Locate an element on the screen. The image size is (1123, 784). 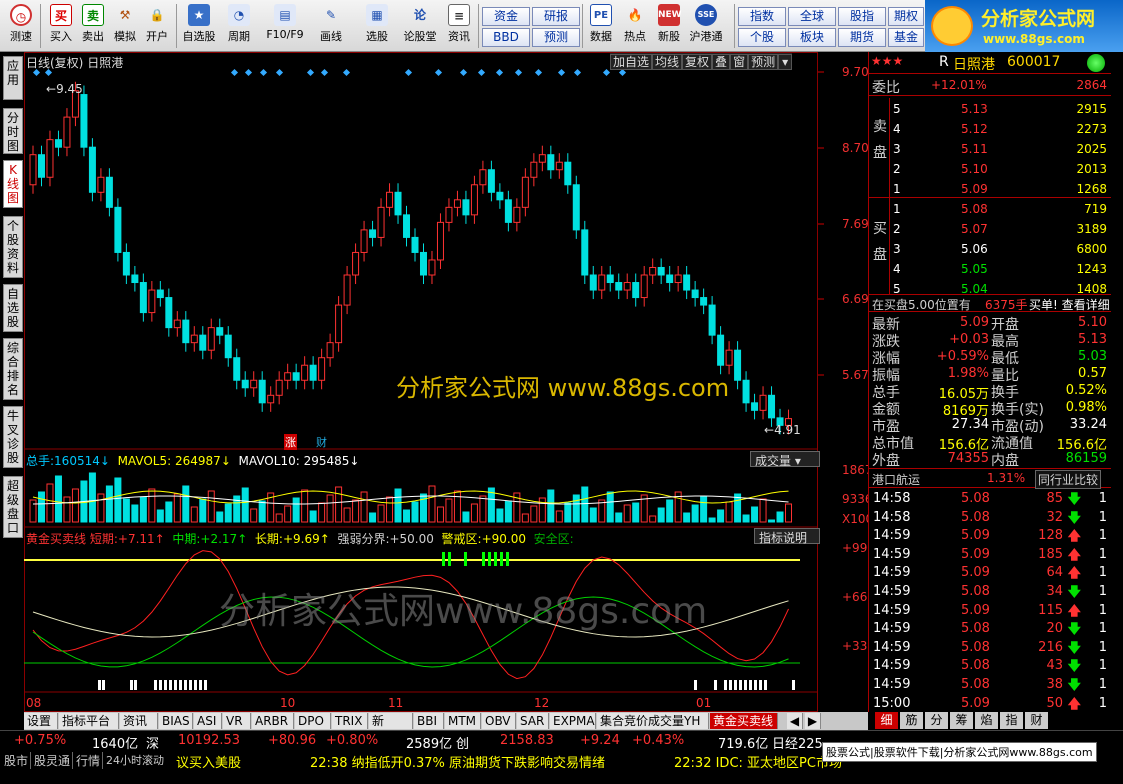
indicator-tab-8: TRIX is located at coordinates (350, 721).